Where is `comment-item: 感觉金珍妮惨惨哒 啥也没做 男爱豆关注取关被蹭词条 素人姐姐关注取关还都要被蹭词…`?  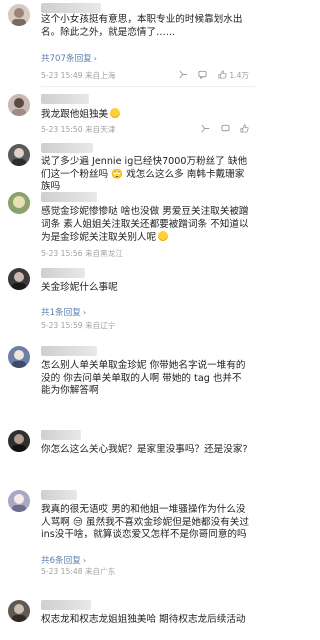
comment-item: 感觉金珍妮惨惨哒 啥也没做 男爱豆关注取关被蹭词条 素人姐姐关注取关还都要被蹭词… is located at coordinates (127, 226).